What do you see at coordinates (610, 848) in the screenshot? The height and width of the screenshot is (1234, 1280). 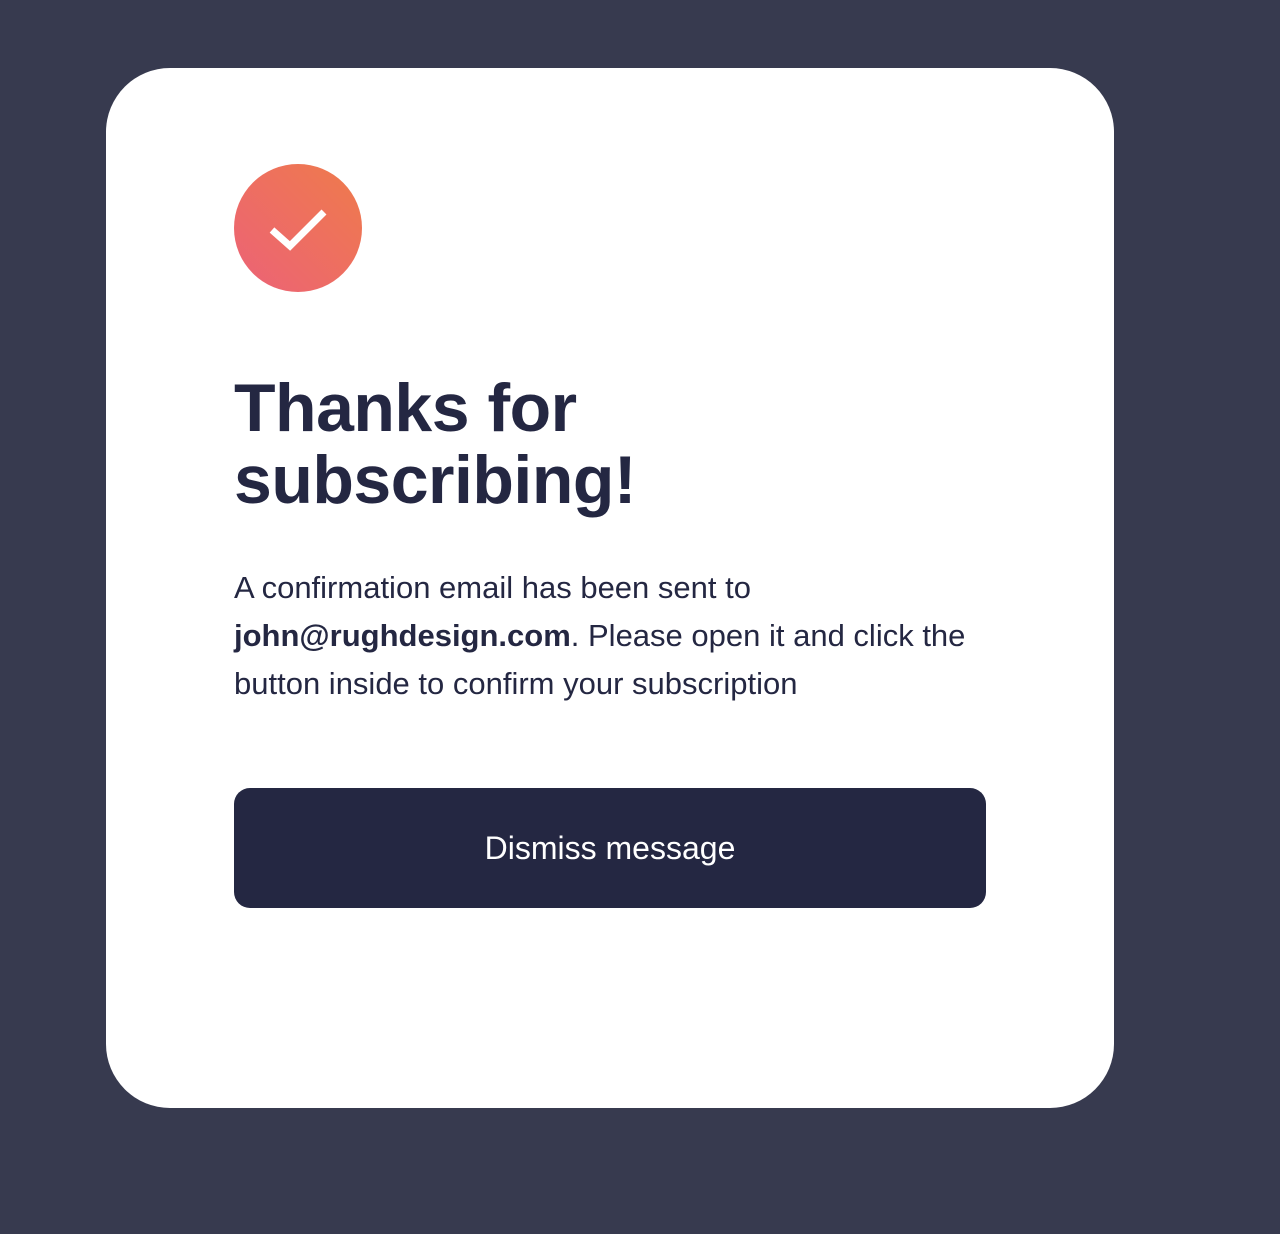 I see `dismiss-button: Dismiss message` at bounding box center [610, 848].